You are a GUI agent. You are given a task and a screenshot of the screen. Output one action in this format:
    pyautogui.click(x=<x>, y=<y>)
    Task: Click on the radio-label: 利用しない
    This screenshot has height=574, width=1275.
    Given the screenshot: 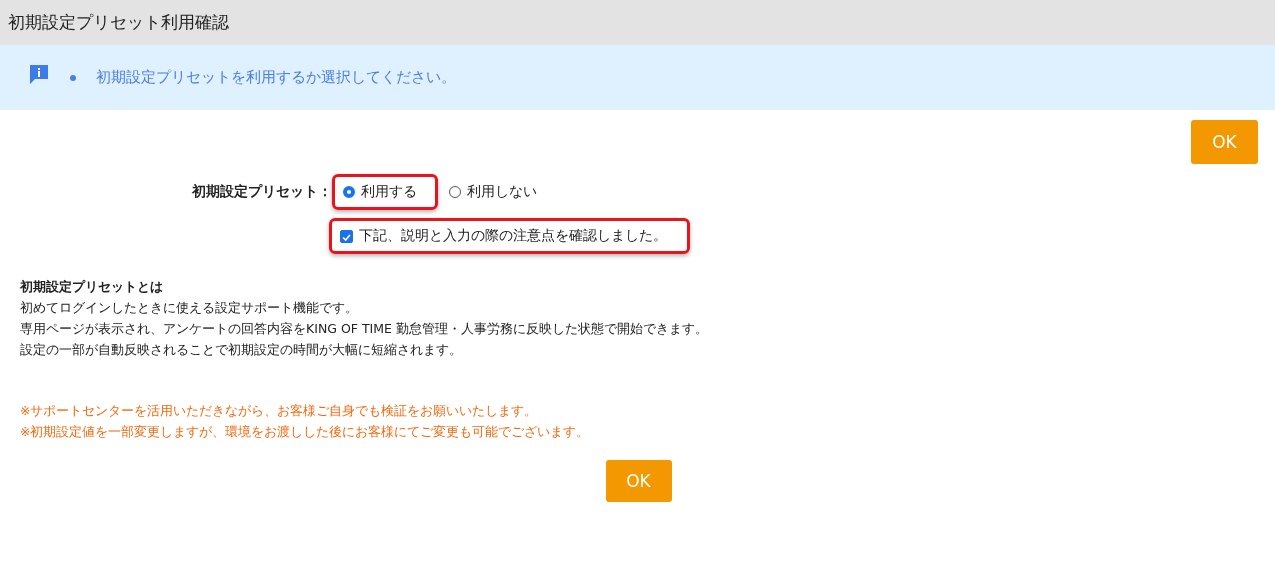 What is the action you would take?
    pyautogui.click(x=502, y=192)
    